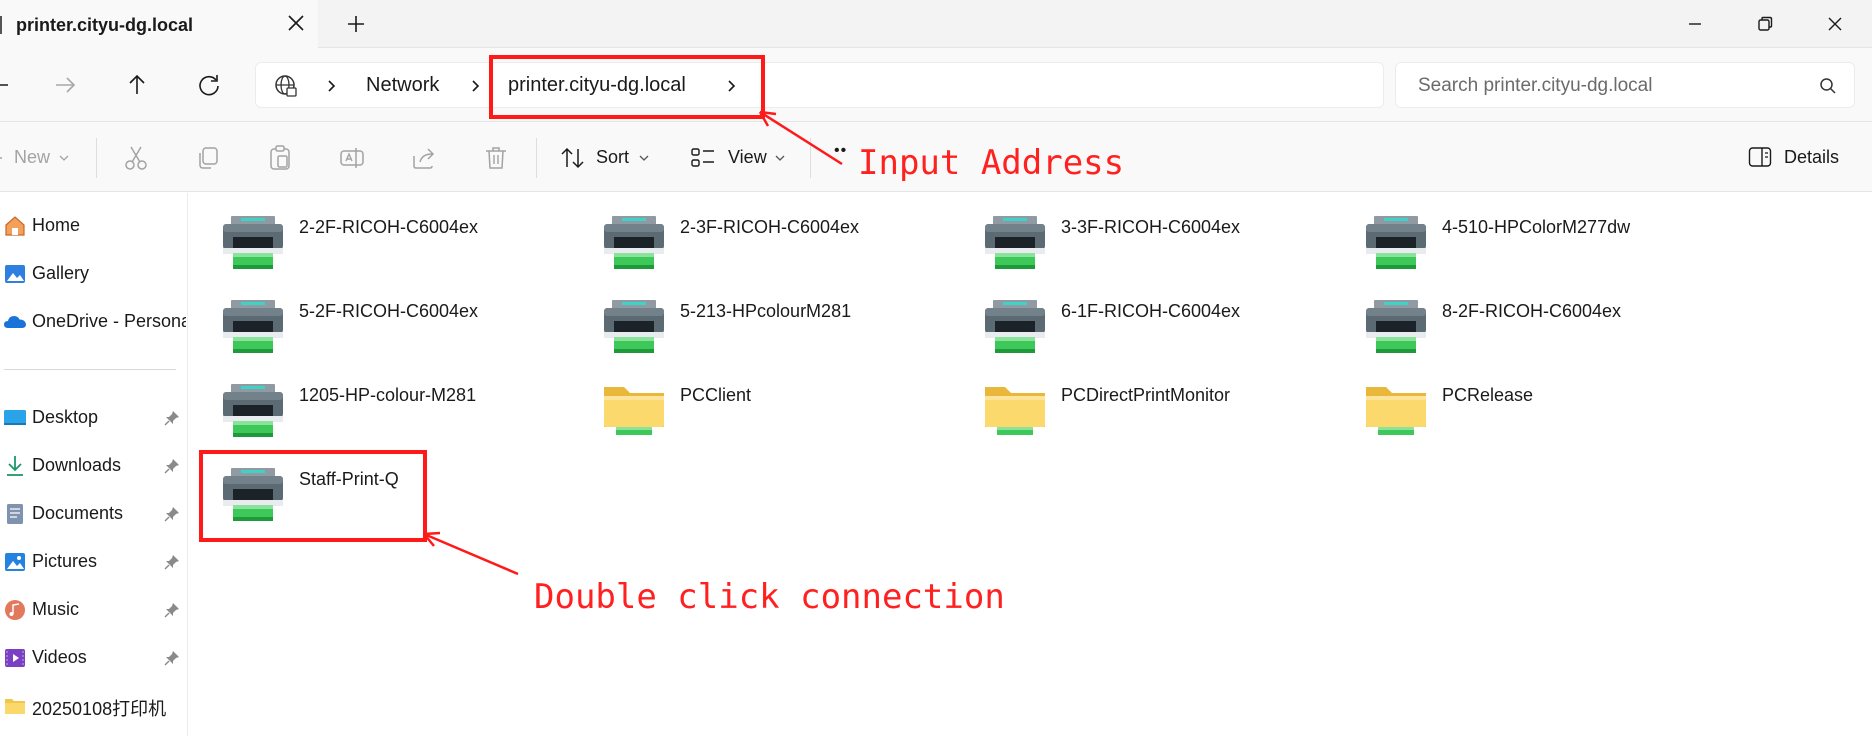 Image resolution: width=1872 pixels, height=736 pixels. I want to click on printer-item: 5-213-HPcolourM281, so click(755, 315).